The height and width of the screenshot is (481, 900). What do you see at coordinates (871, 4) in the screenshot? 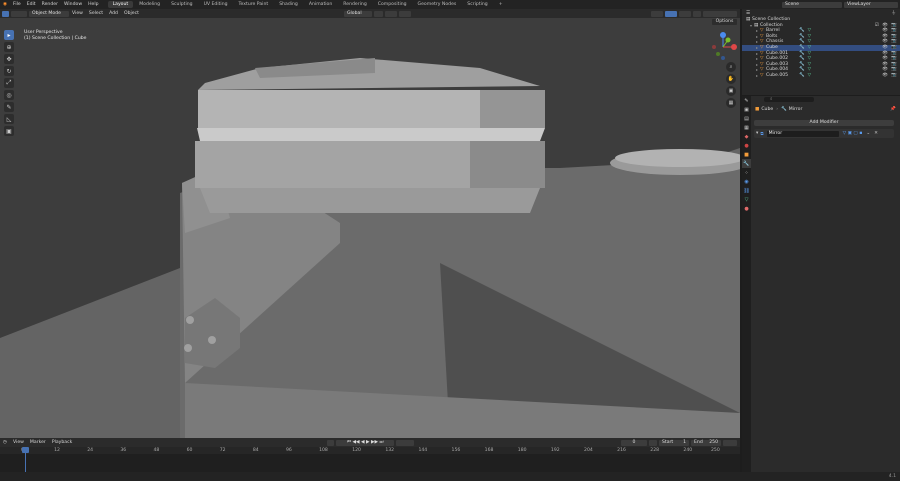
I see `view-layer-selector: ViewLayer` at bounding box center [871, 4].